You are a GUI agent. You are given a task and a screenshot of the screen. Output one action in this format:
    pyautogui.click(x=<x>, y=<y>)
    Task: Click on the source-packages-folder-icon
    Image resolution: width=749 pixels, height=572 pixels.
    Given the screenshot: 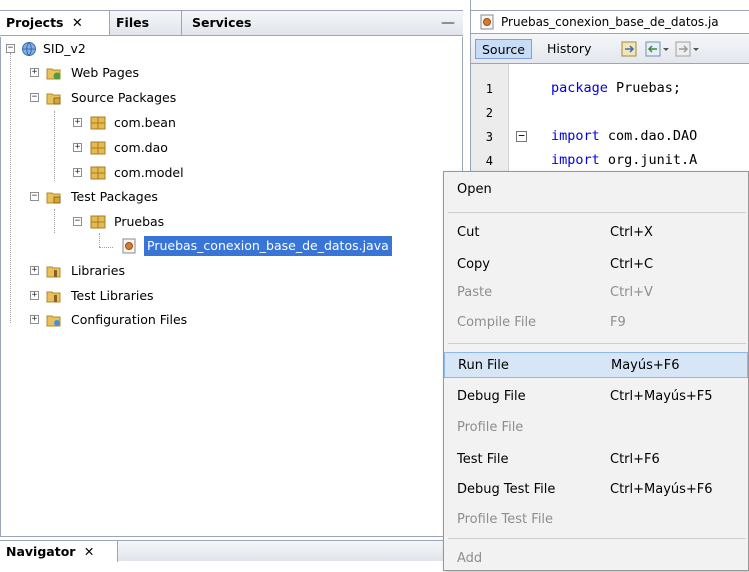 What is the action you would take?
    pyautogui.click(x=53, y=99)
    